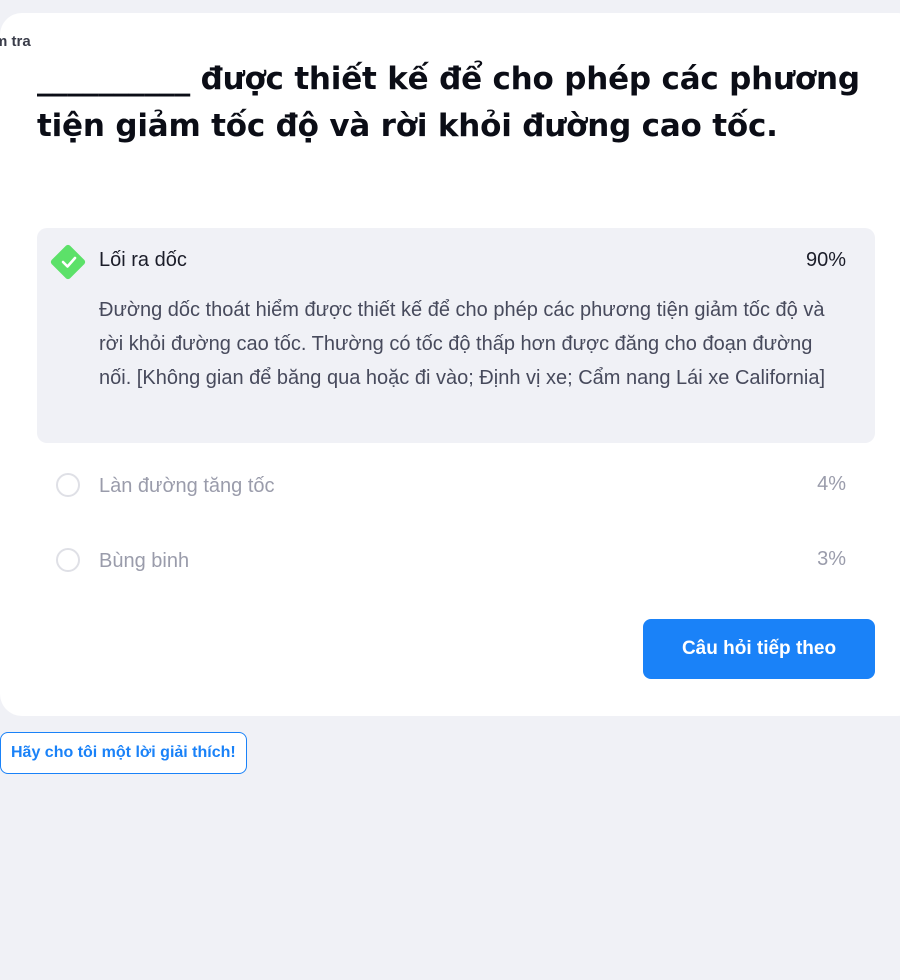  What do you see at coordinates (825, 260) in the screenshot?
I see `option-percent: 90%` at bounding box center [825, 260].